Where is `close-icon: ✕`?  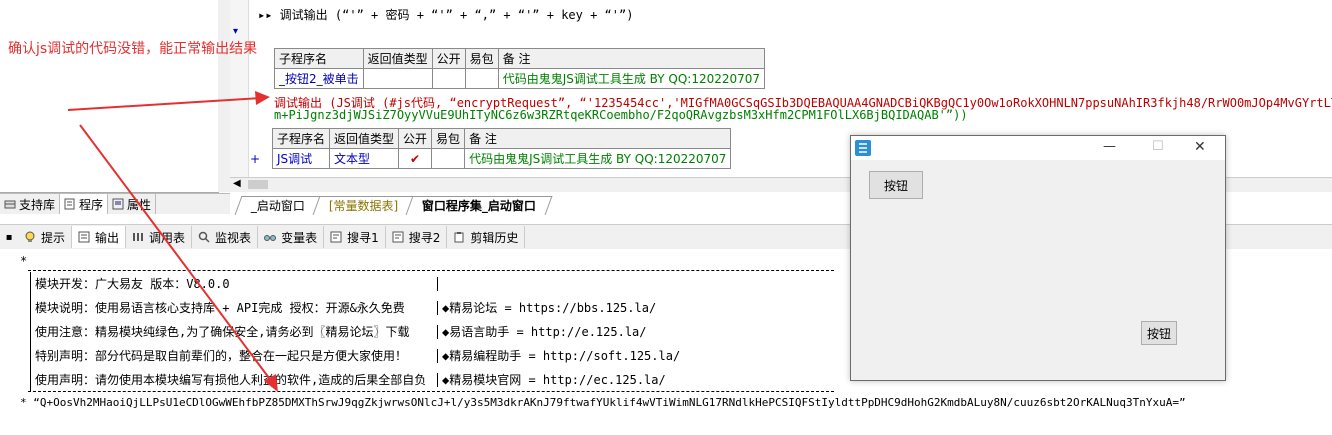
close-icon: ✕ is located at coordinates (1200, 147).